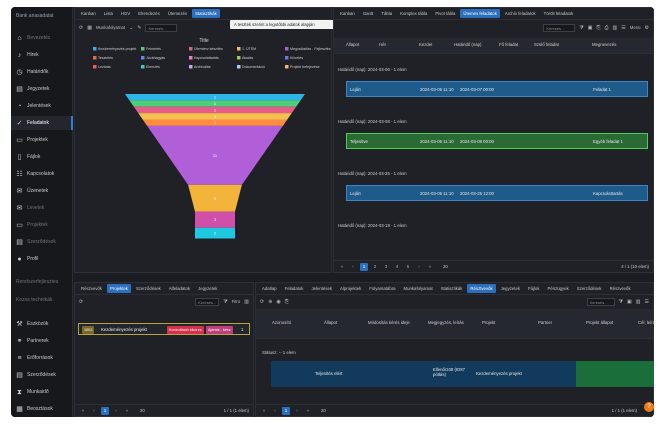 This screenshot has height=425, width=663. I want to click on legend-label: Dokumentáció, so click(253, 67).